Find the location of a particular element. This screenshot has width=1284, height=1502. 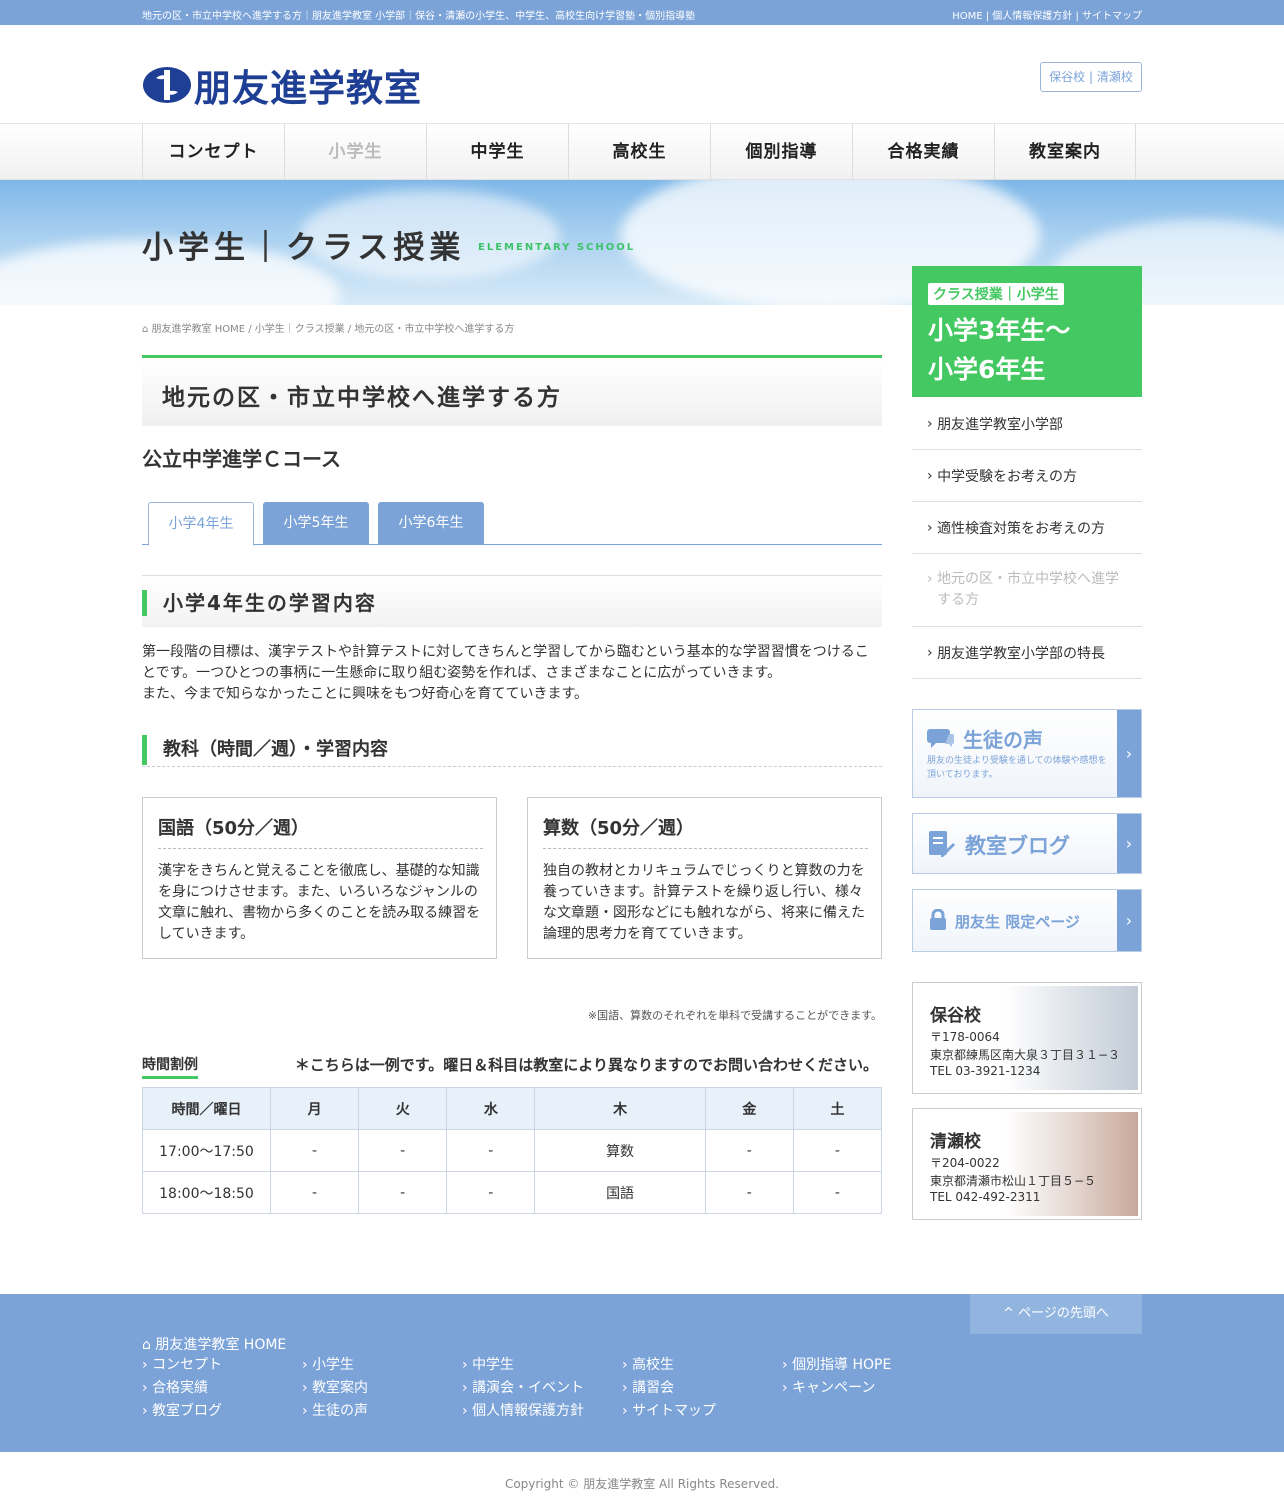

student-voice-banner: 生徒の声 朋友の生徒より受験を通しての体験や感想を頂いております。 › is located at coordinates (1027, 753).